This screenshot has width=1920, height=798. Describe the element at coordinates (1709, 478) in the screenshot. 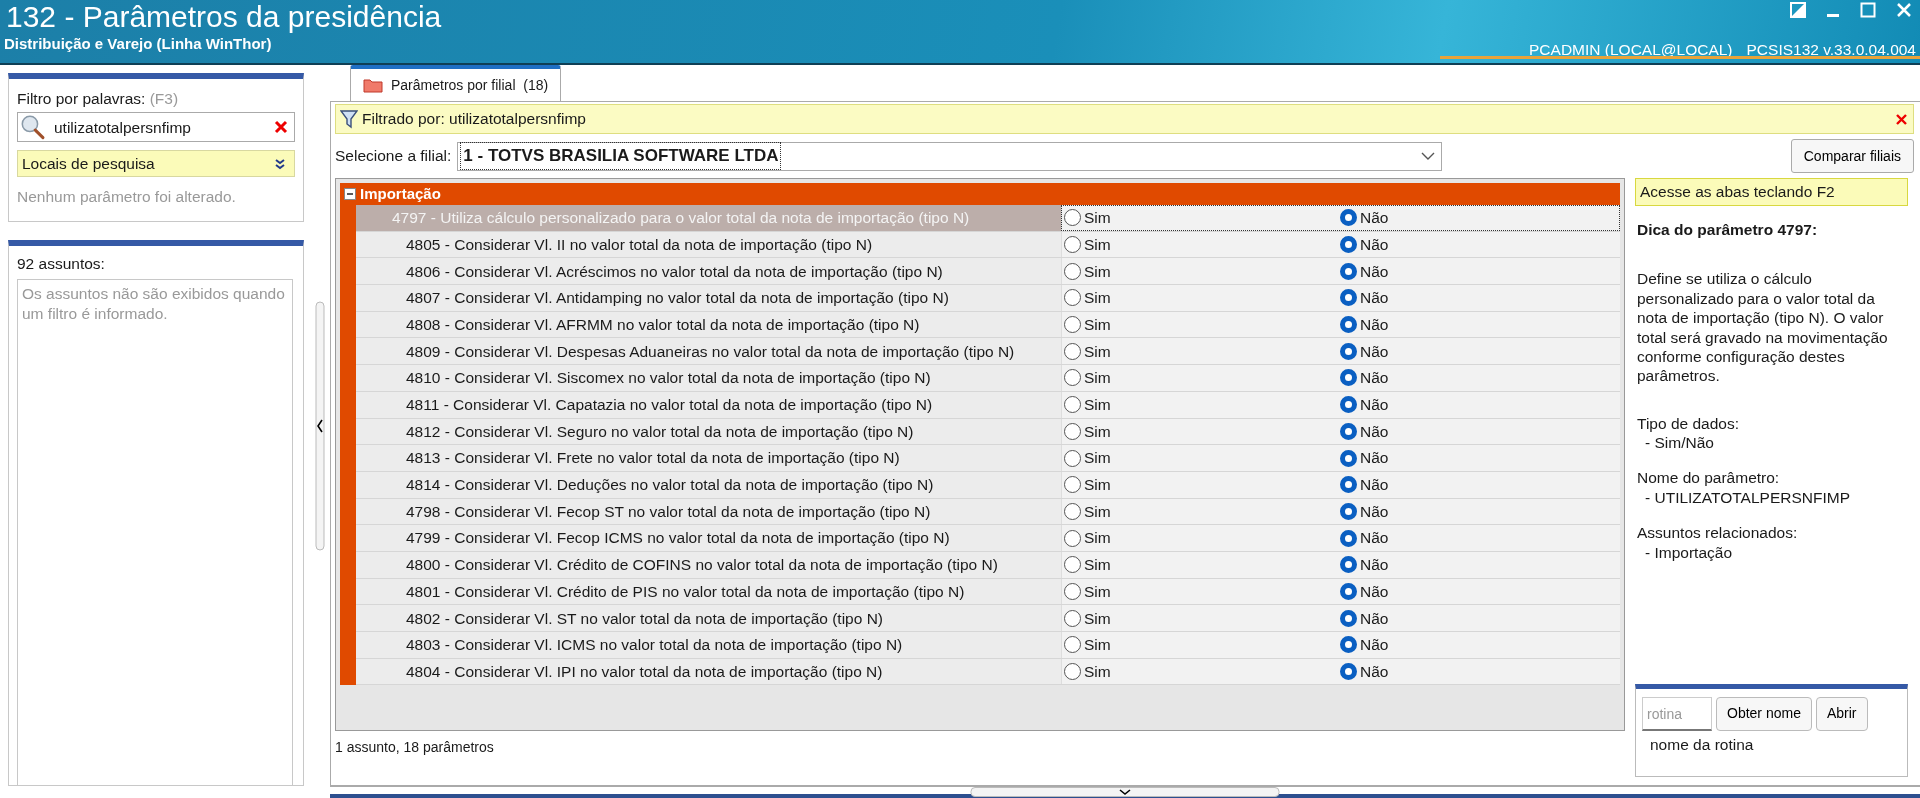

I see `hint-heading: Nome do parâmetro:` at that location.